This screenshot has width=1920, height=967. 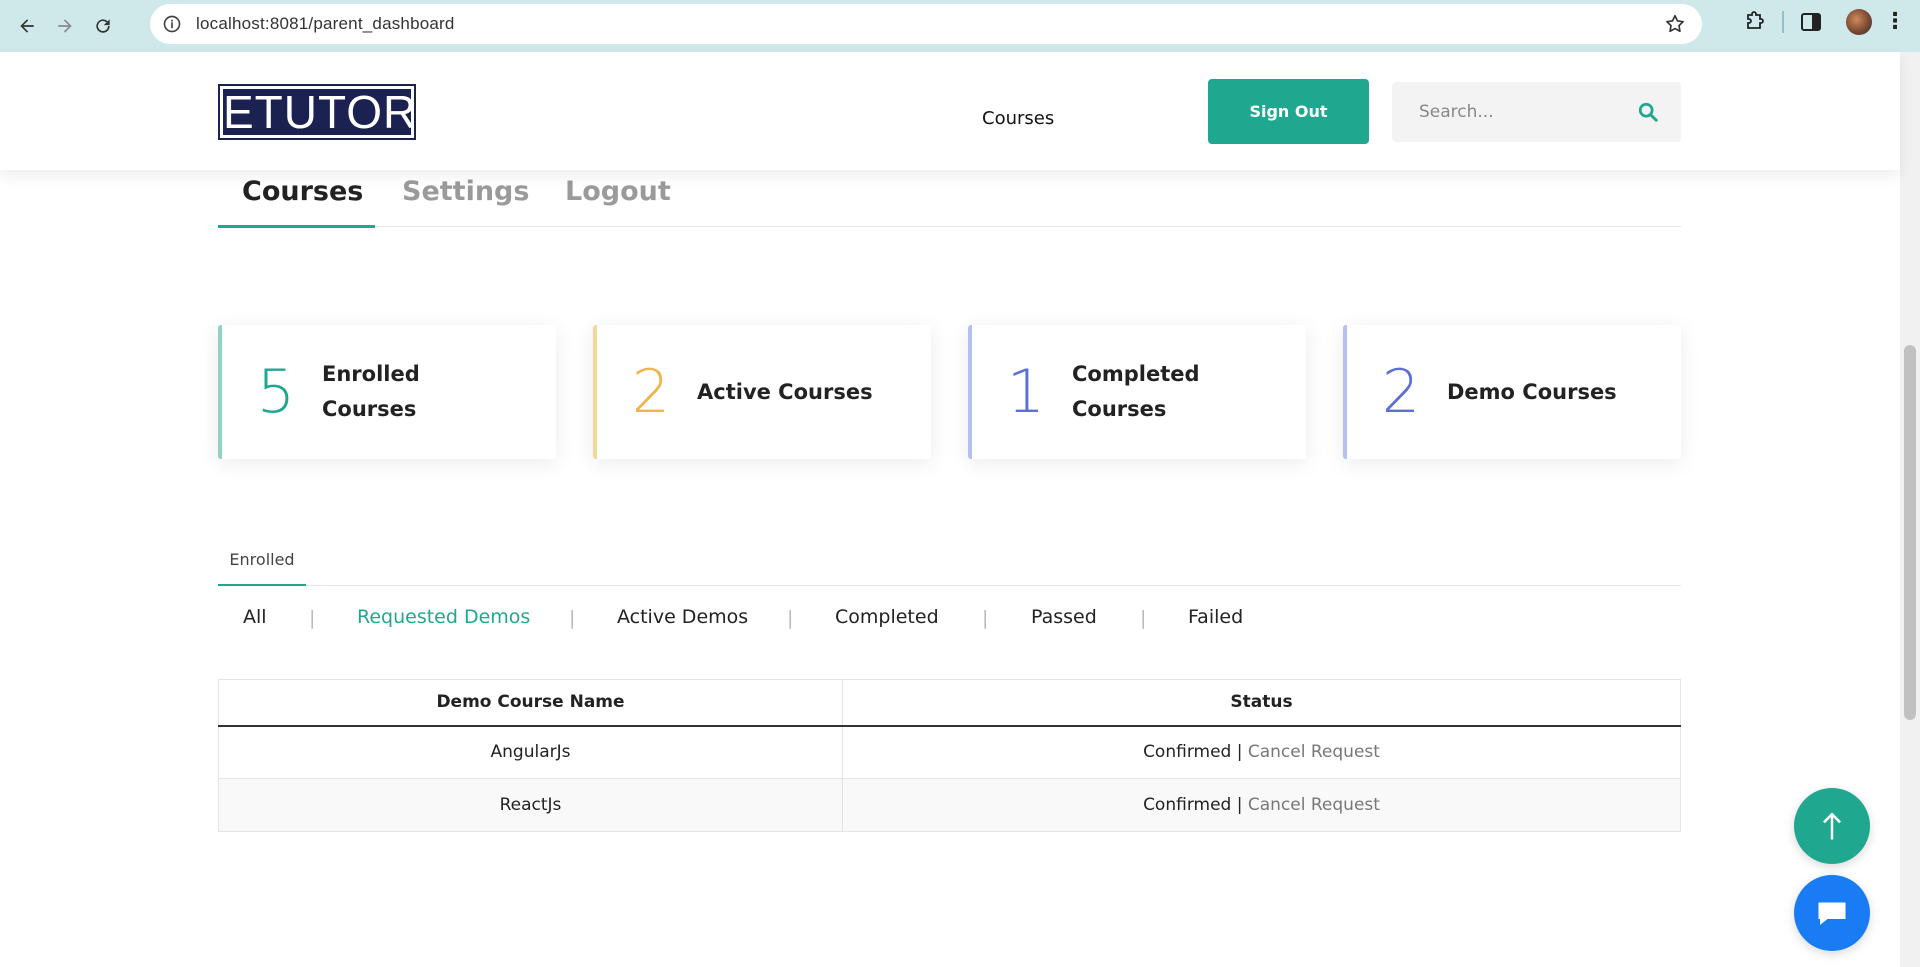 I want to click on tab-enrolled: Enrolled, so click(x=262, y=560).